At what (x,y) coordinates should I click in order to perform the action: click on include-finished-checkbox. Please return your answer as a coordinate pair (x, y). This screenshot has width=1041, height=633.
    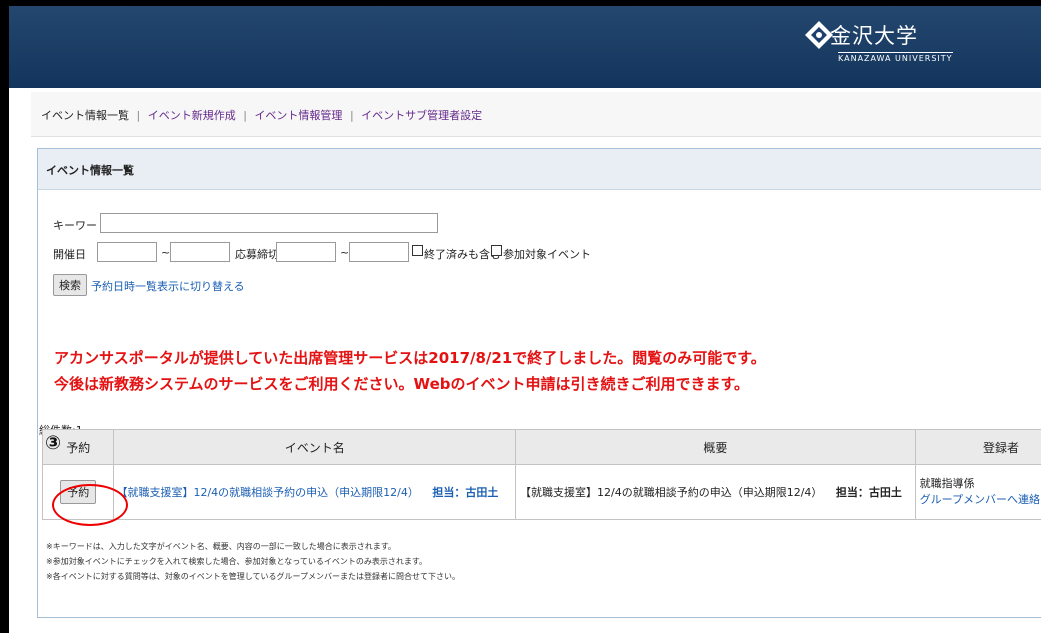
    Looking at the image, I should click on (417, 250).